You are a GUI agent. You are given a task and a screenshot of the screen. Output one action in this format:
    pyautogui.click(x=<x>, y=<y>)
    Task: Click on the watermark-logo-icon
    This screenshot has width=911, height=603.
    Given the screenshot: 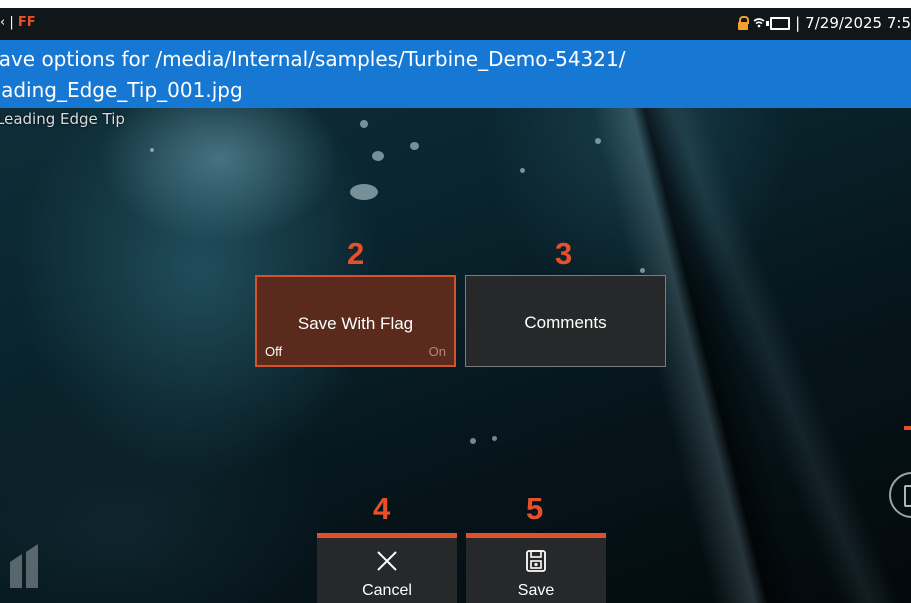 What is the action you would take?
    pyautogui.click(x=24, y=566)
    